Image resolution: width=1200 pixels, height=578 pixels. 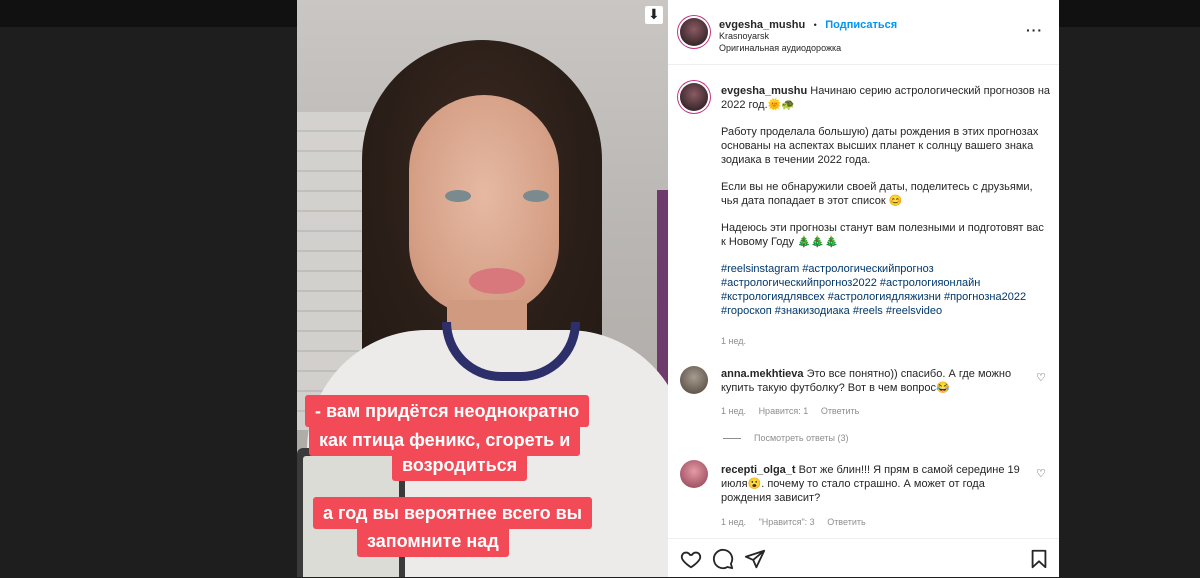 I want to click on audio-track: Оригинальная аудиодорожка, so click(x=780, y=48).